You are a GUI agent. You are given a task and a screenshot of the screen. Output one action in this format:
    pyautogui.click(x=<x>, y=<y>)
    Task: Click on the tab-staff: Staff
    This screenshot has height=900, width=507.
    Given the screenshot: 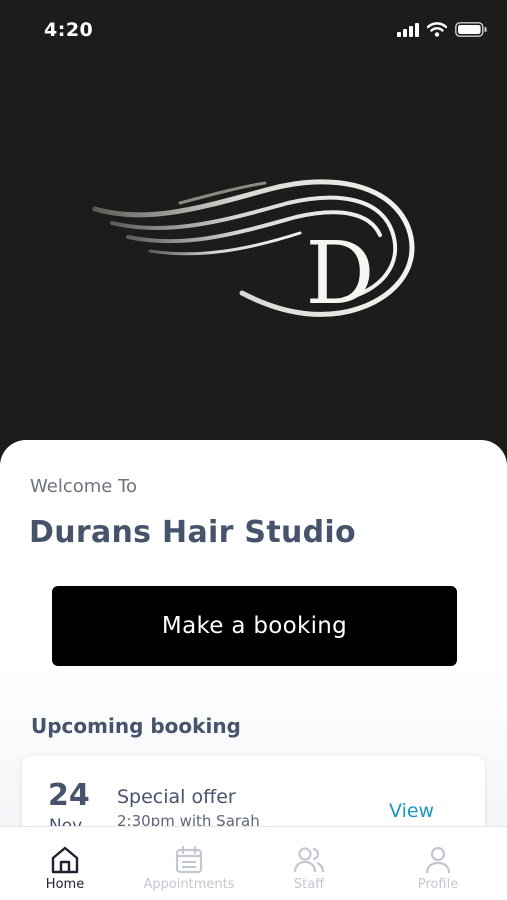 What is the action you would take?
    pyautogui.click(x=309, y=863)
    